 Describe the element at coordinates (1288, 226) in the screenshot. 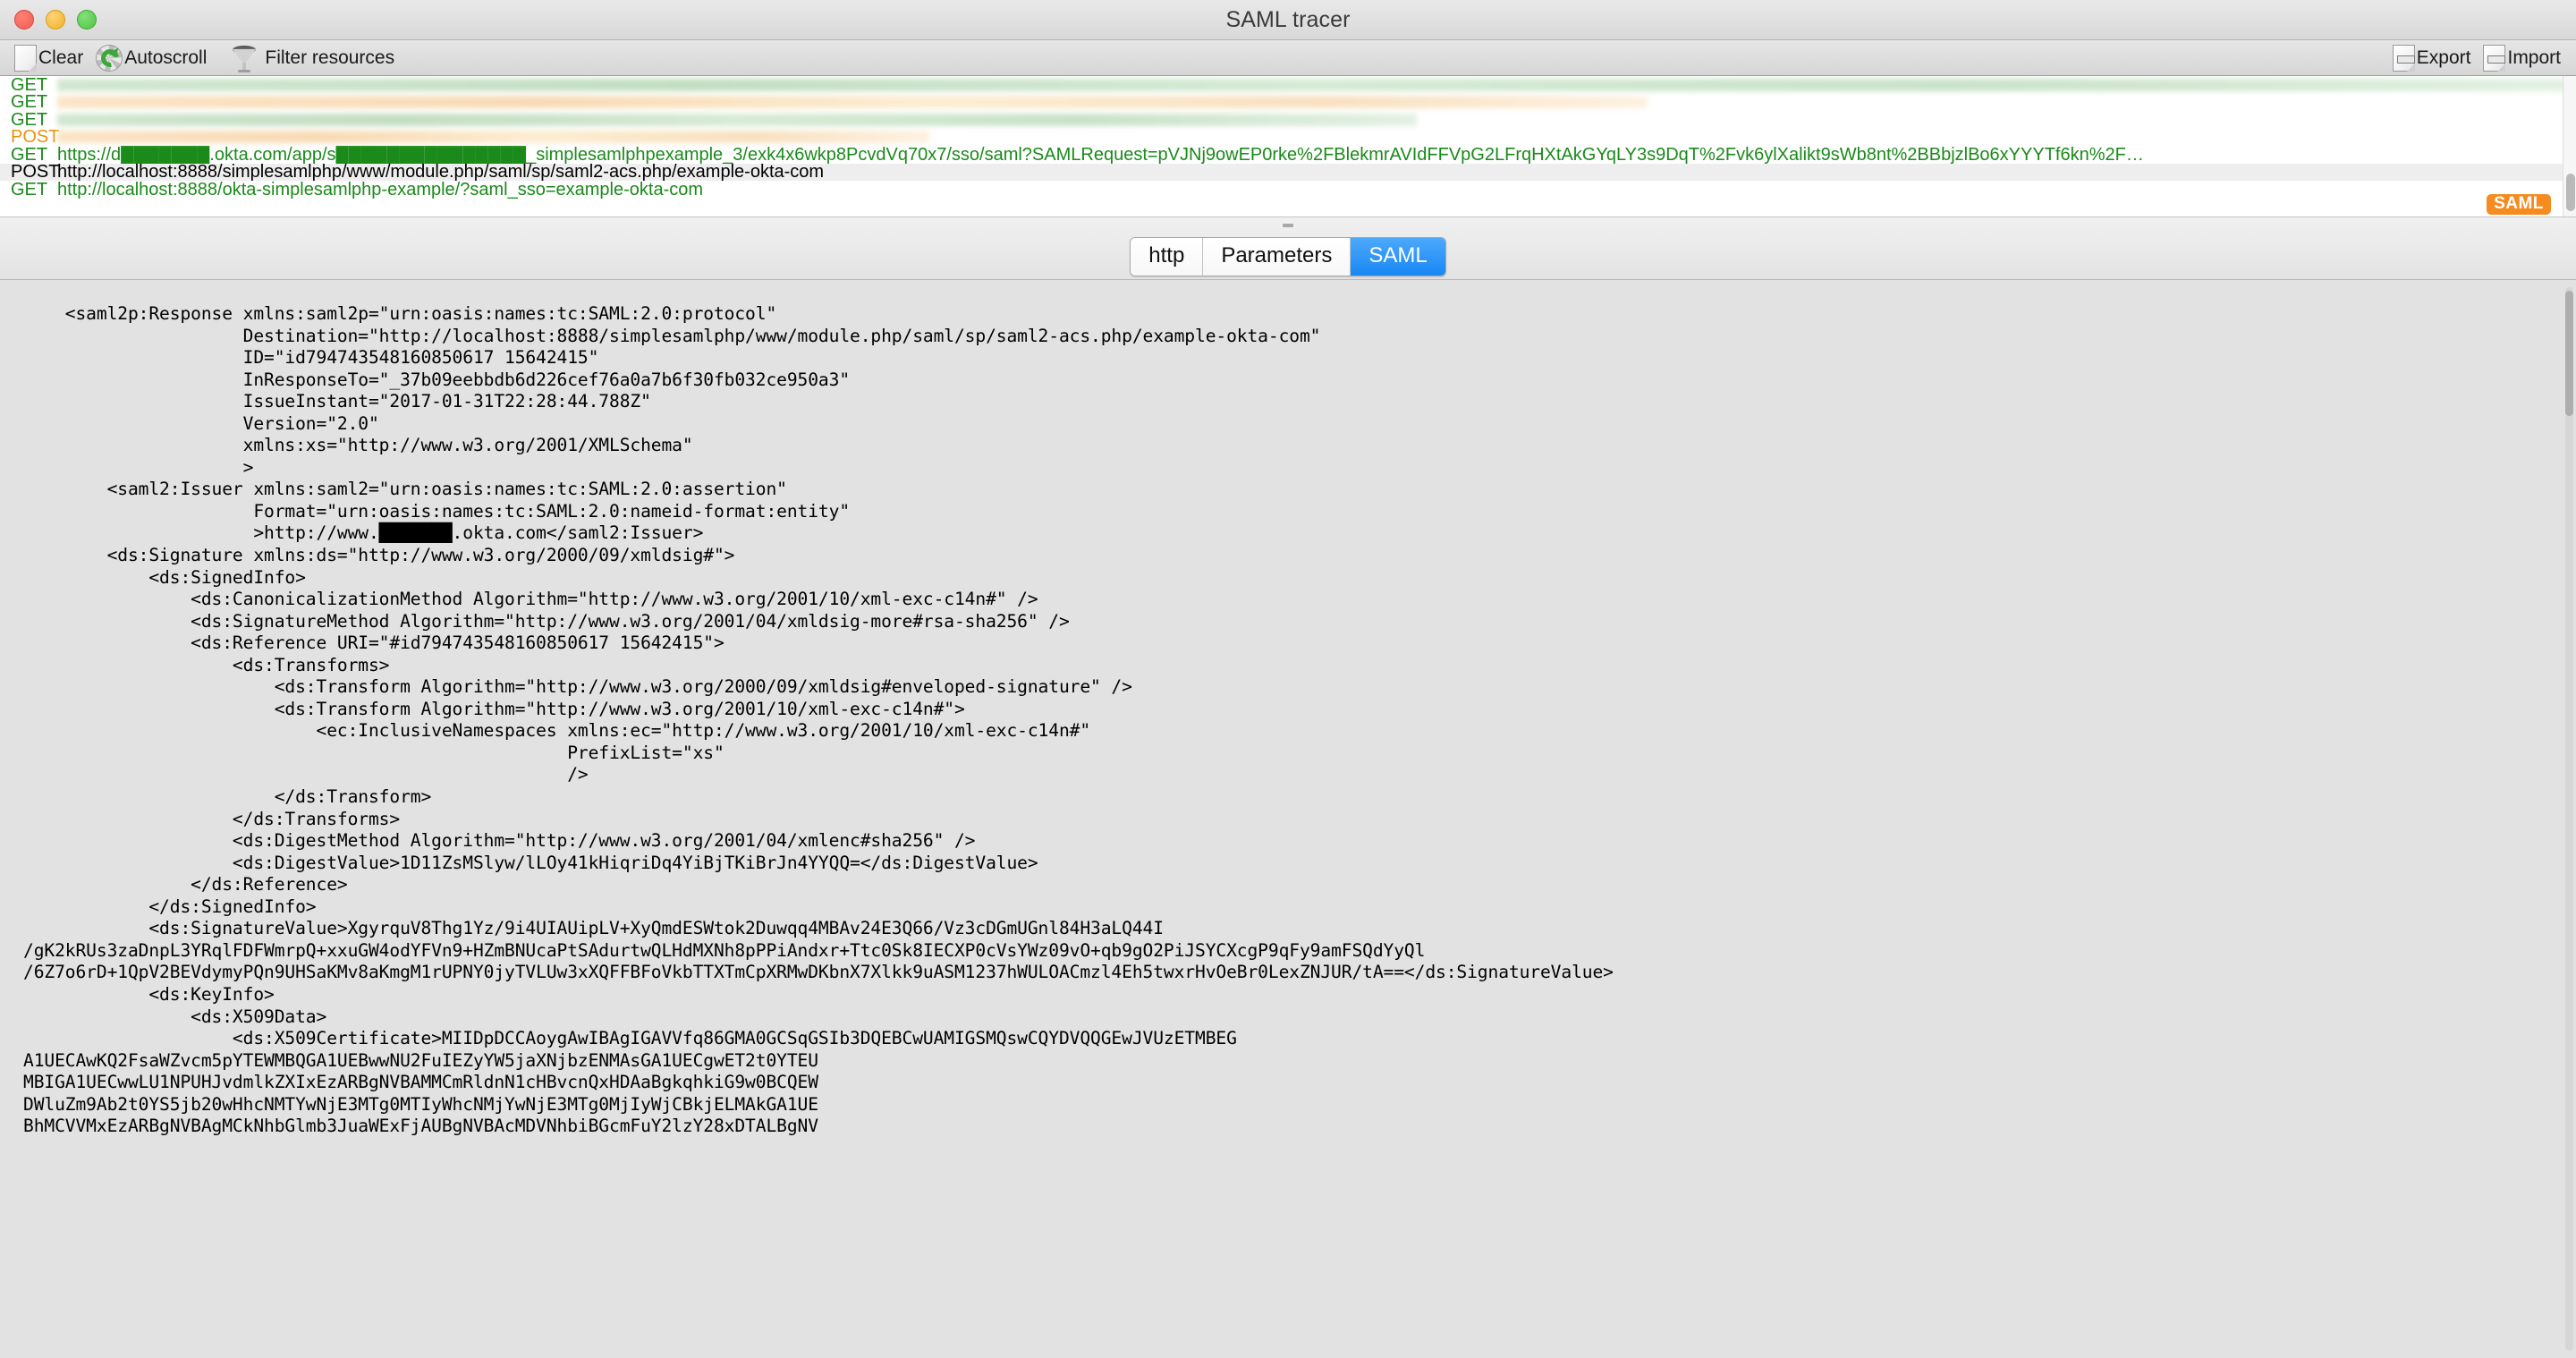

I see `resize-grip` at that location.